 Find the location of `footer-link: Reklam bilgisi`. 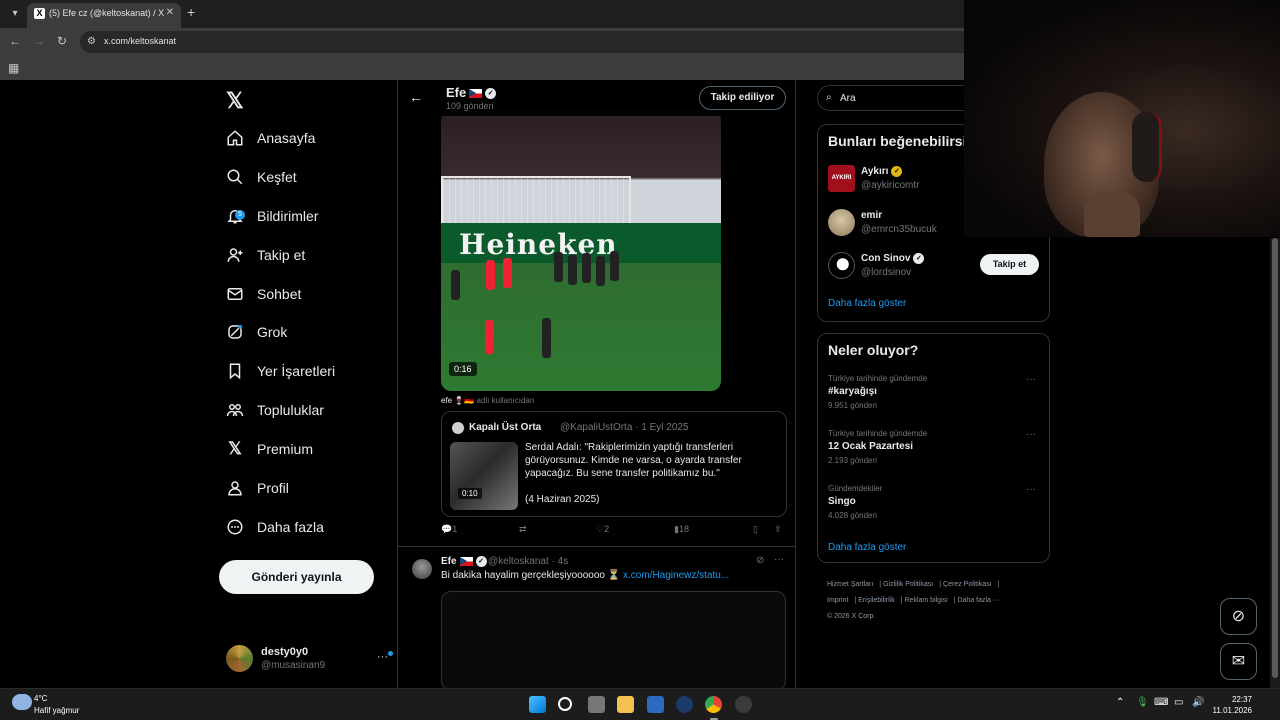

footer-link: Reklam bilgisi is located at coordinates (926, 600).